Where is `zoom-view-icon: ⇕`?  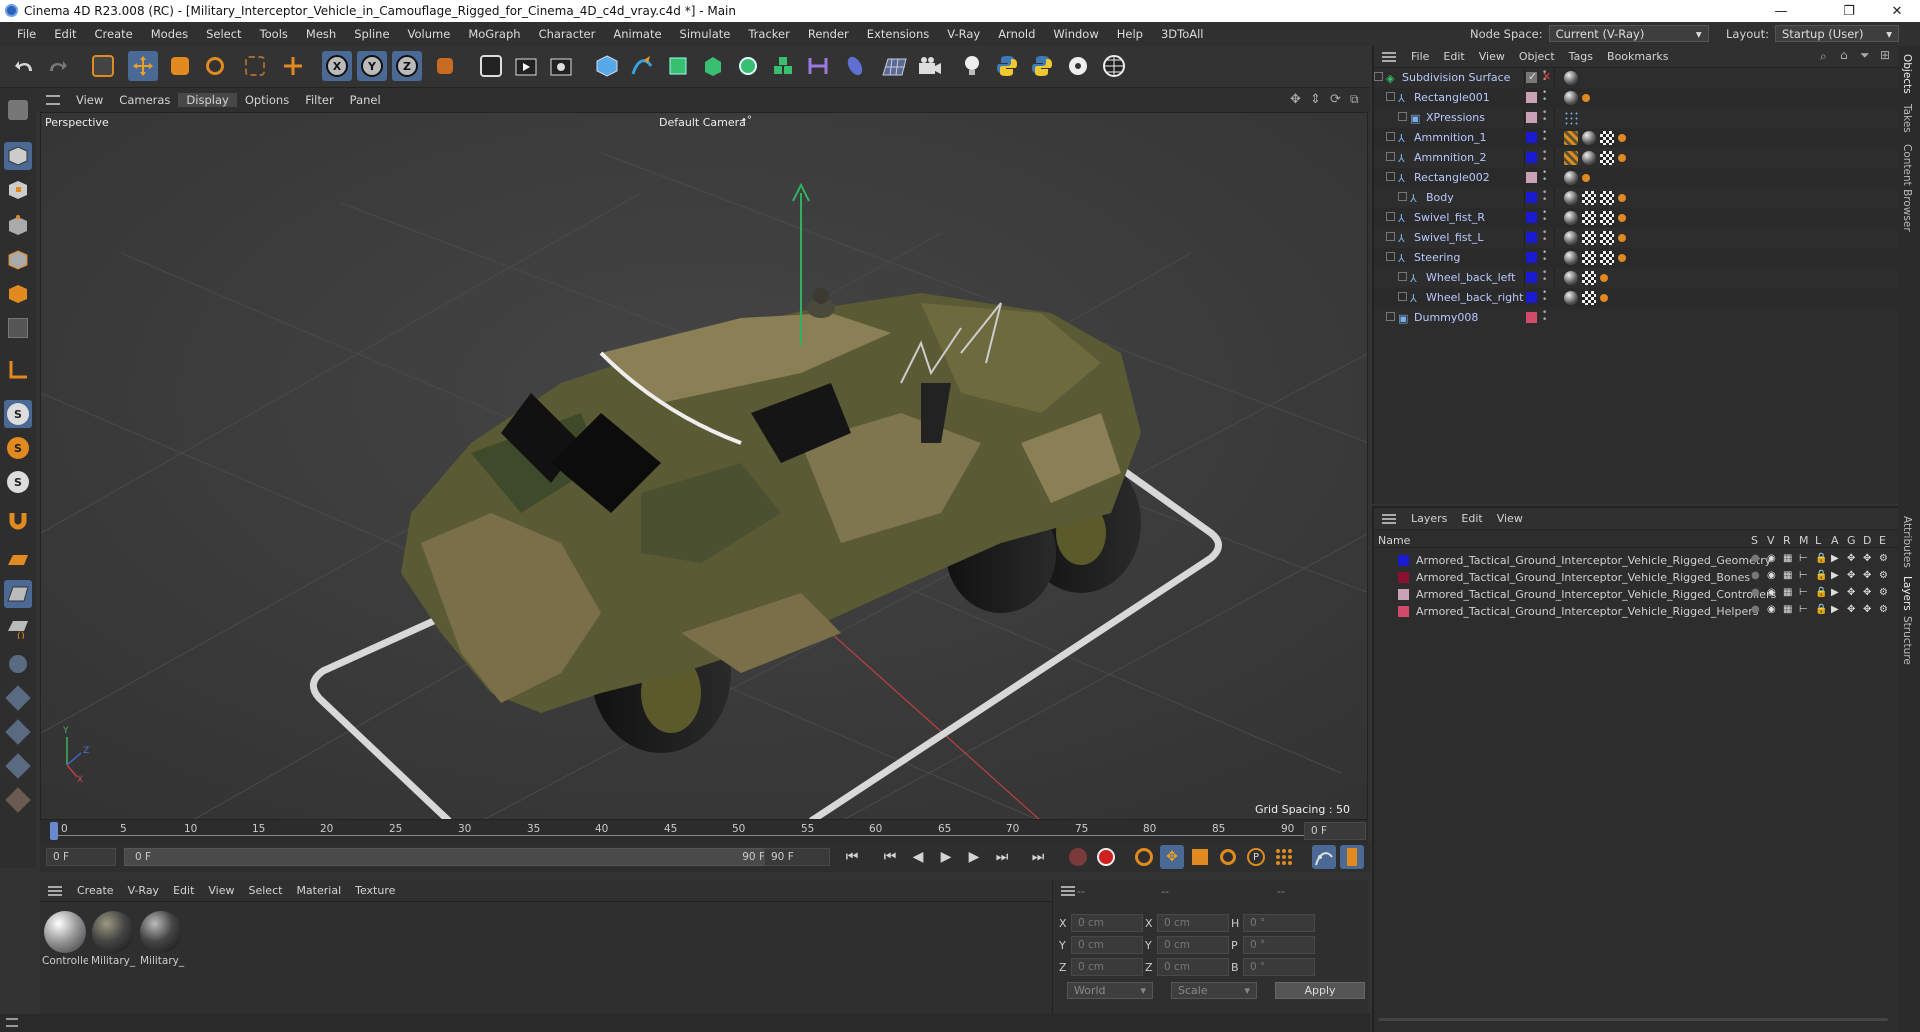
zoom-view-icon: ⇕ is located at coordinates (1315, 99).